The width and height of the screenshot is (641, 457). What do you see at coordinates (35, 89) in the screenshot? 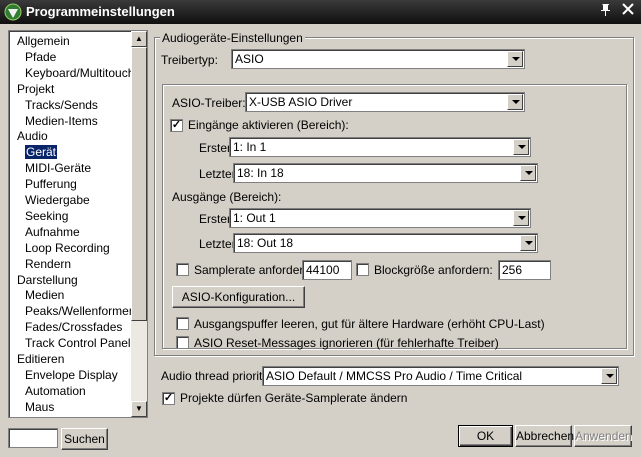
I see `tree-item: Projekt` at bounding box center [35, 89].